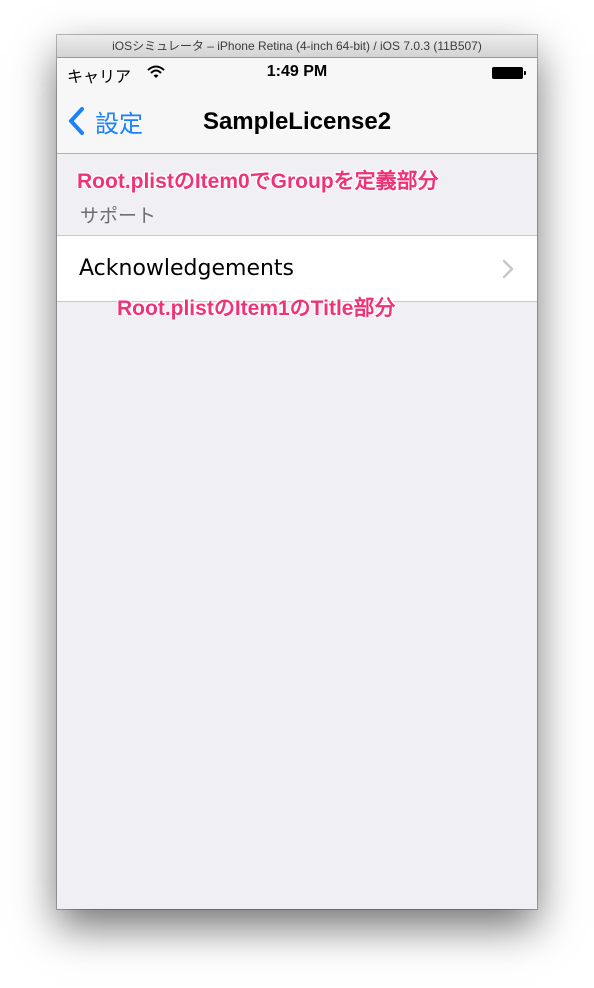 The width and height of the screenshot is (594, 988). Describe the element at coordinates (297, 122) in the screenshot. I see `navigation-bar: SampleLicense2 設定` at that location.